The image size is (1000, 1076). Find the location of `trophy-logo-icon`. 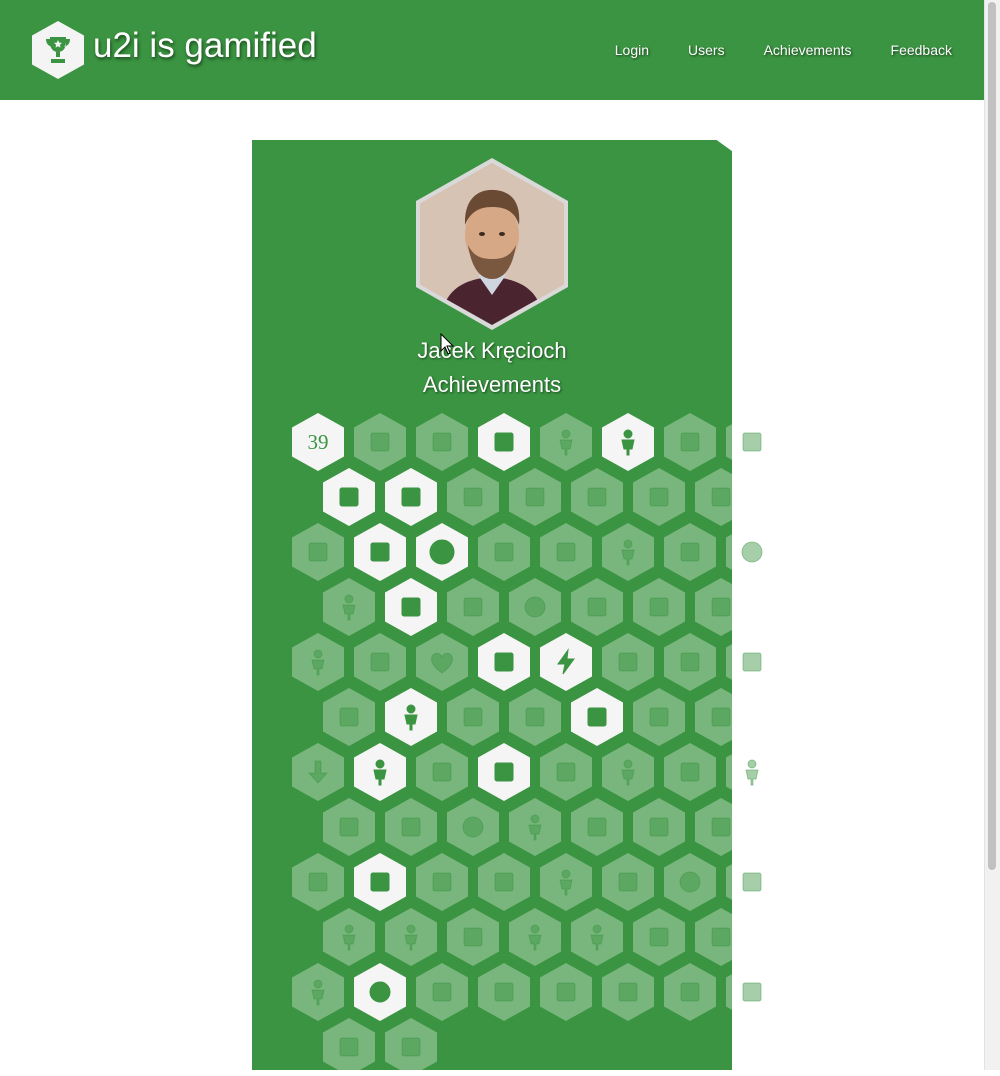

trophy-logo-icon is located at coordinates (58, 50).